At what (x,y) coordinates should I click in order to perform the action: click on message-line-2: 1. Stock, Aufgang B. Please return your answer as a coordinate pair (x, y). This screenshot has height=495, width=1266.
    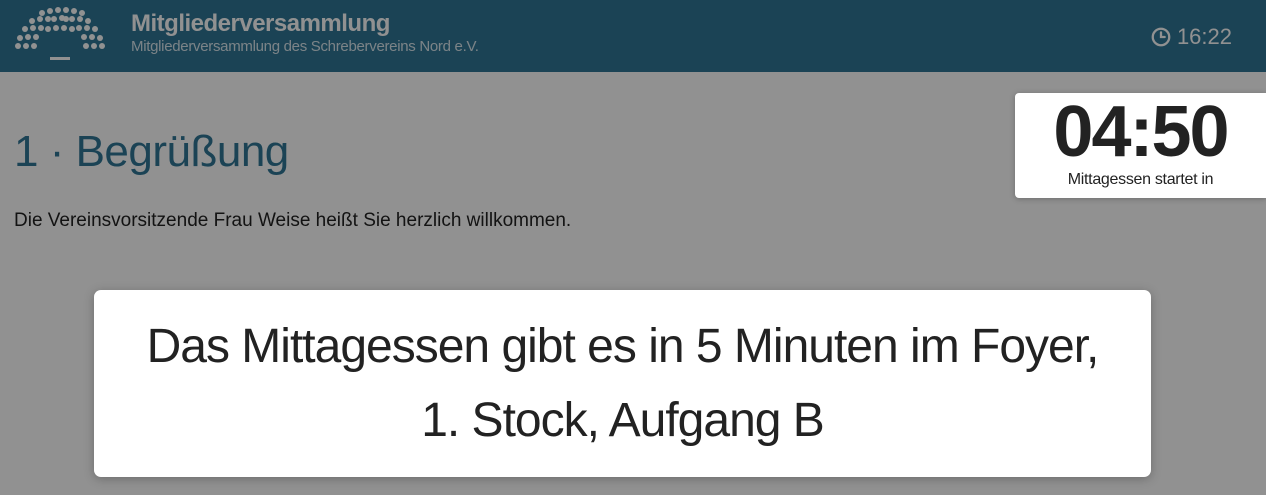
    Looking at the image, I should click on (623, 420).